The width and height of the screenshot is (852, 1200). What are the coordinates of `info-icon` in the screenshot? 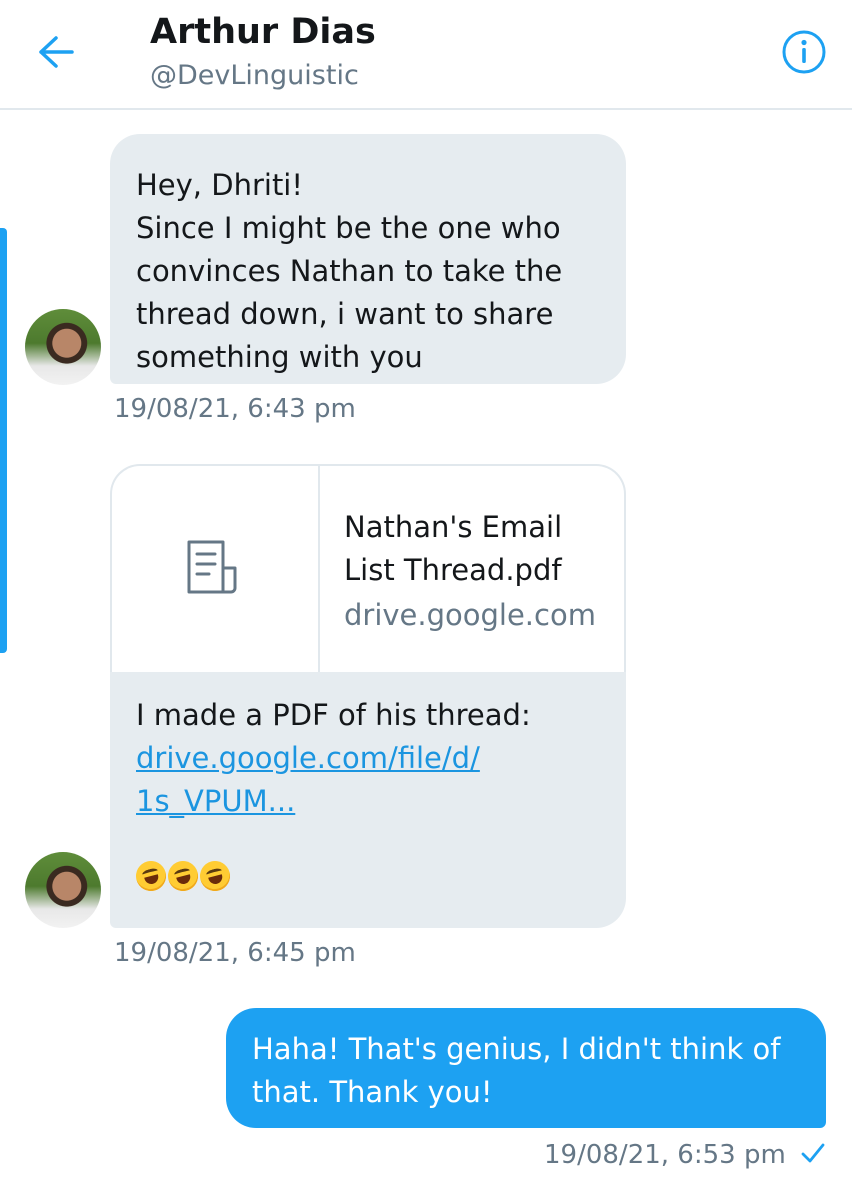 It's located at (804, 54).